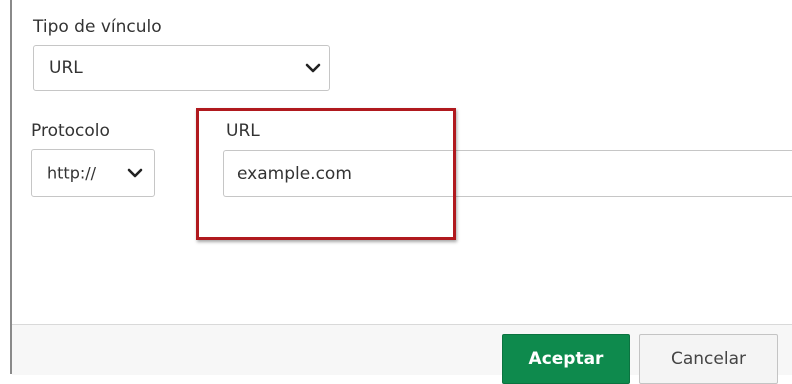 Image resolution: width=792 pixels, height=384 pixels. I want to click on link-type-label: Tipo de vínculo, so click(97, 27).